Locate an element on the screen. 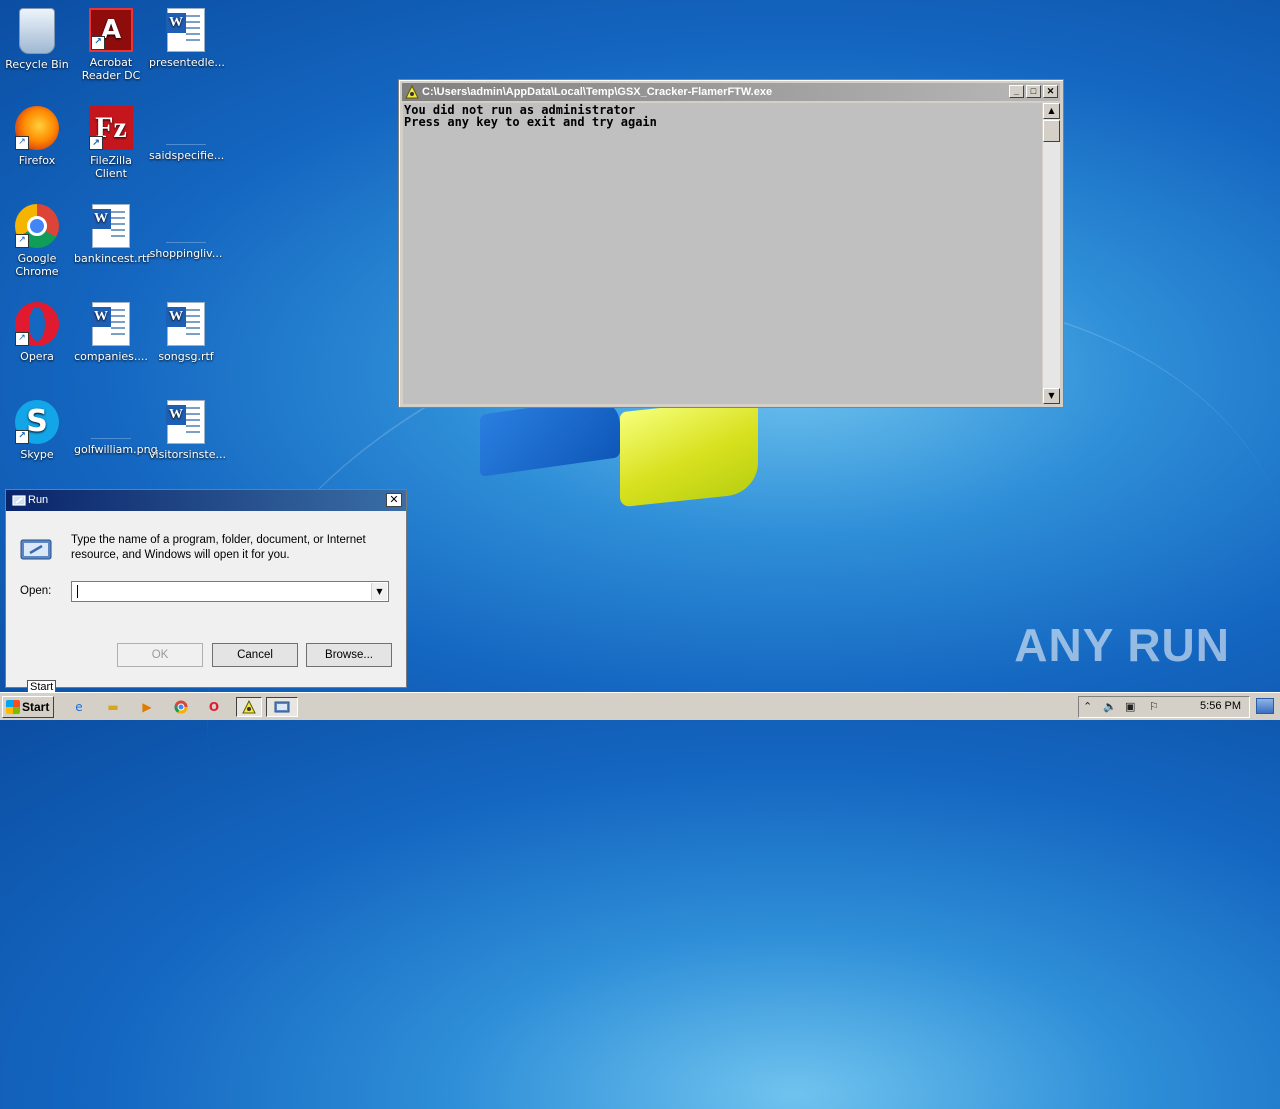  start-button: Start is located at coordinates (28, 707).